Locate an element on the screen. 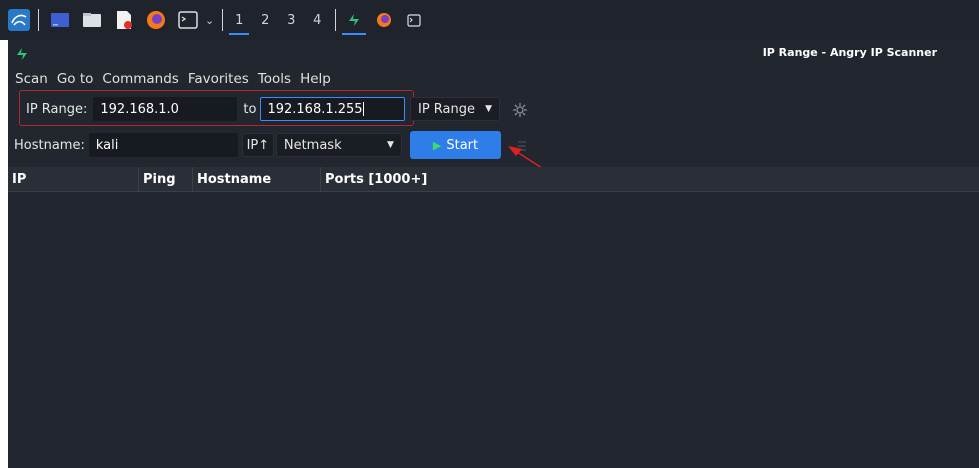  window-icon is located at coordinates (60, 20).